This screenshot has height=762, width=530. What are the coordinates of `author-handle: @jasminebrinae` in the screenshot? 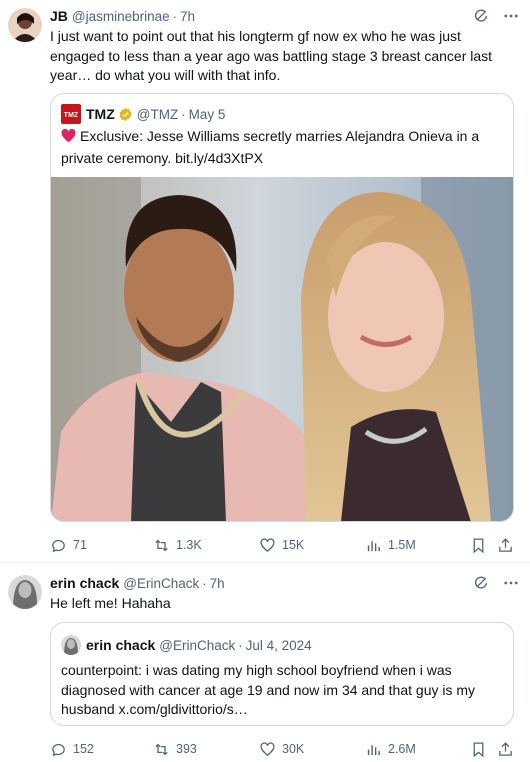 It's located at (121, 16).